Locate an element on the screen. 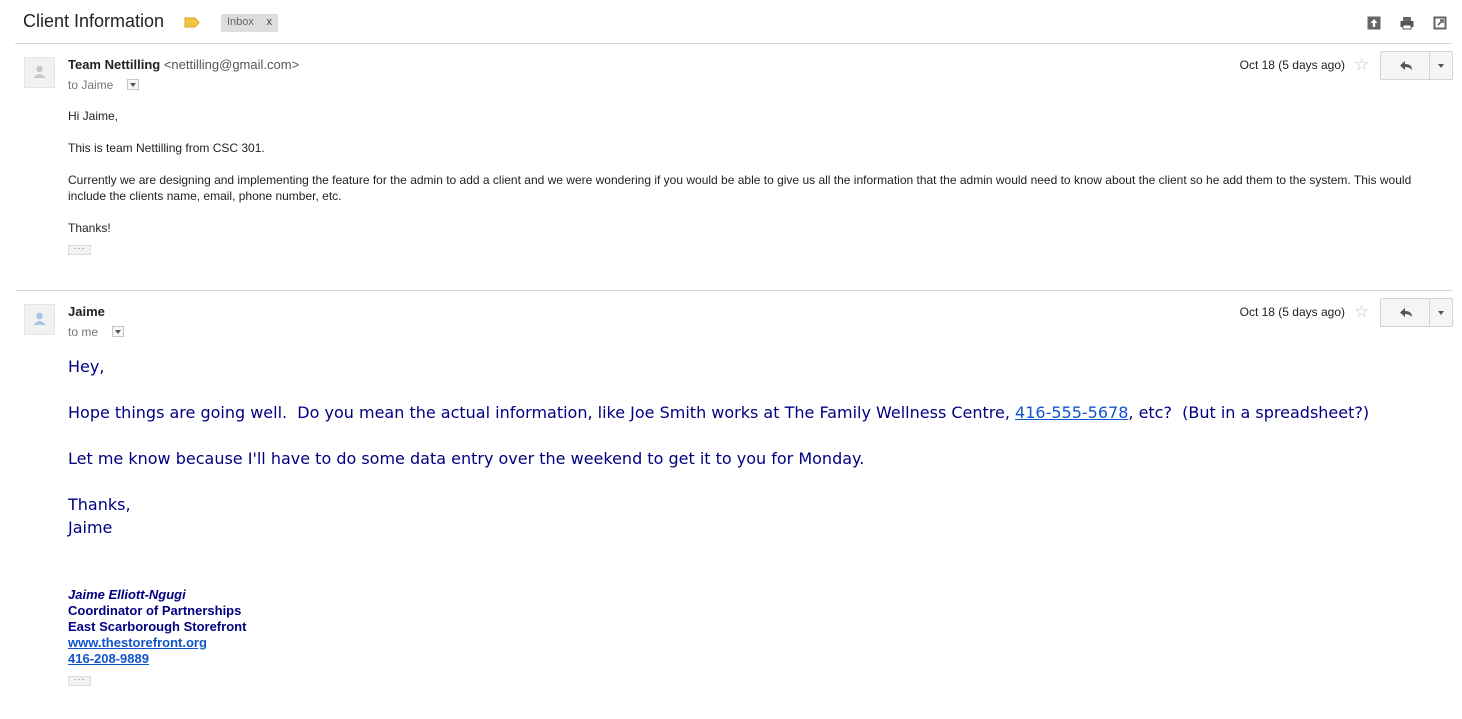 The image size is (1462, 719). inbox-label-chip: Inbox x is located at coordinates (249, 23).